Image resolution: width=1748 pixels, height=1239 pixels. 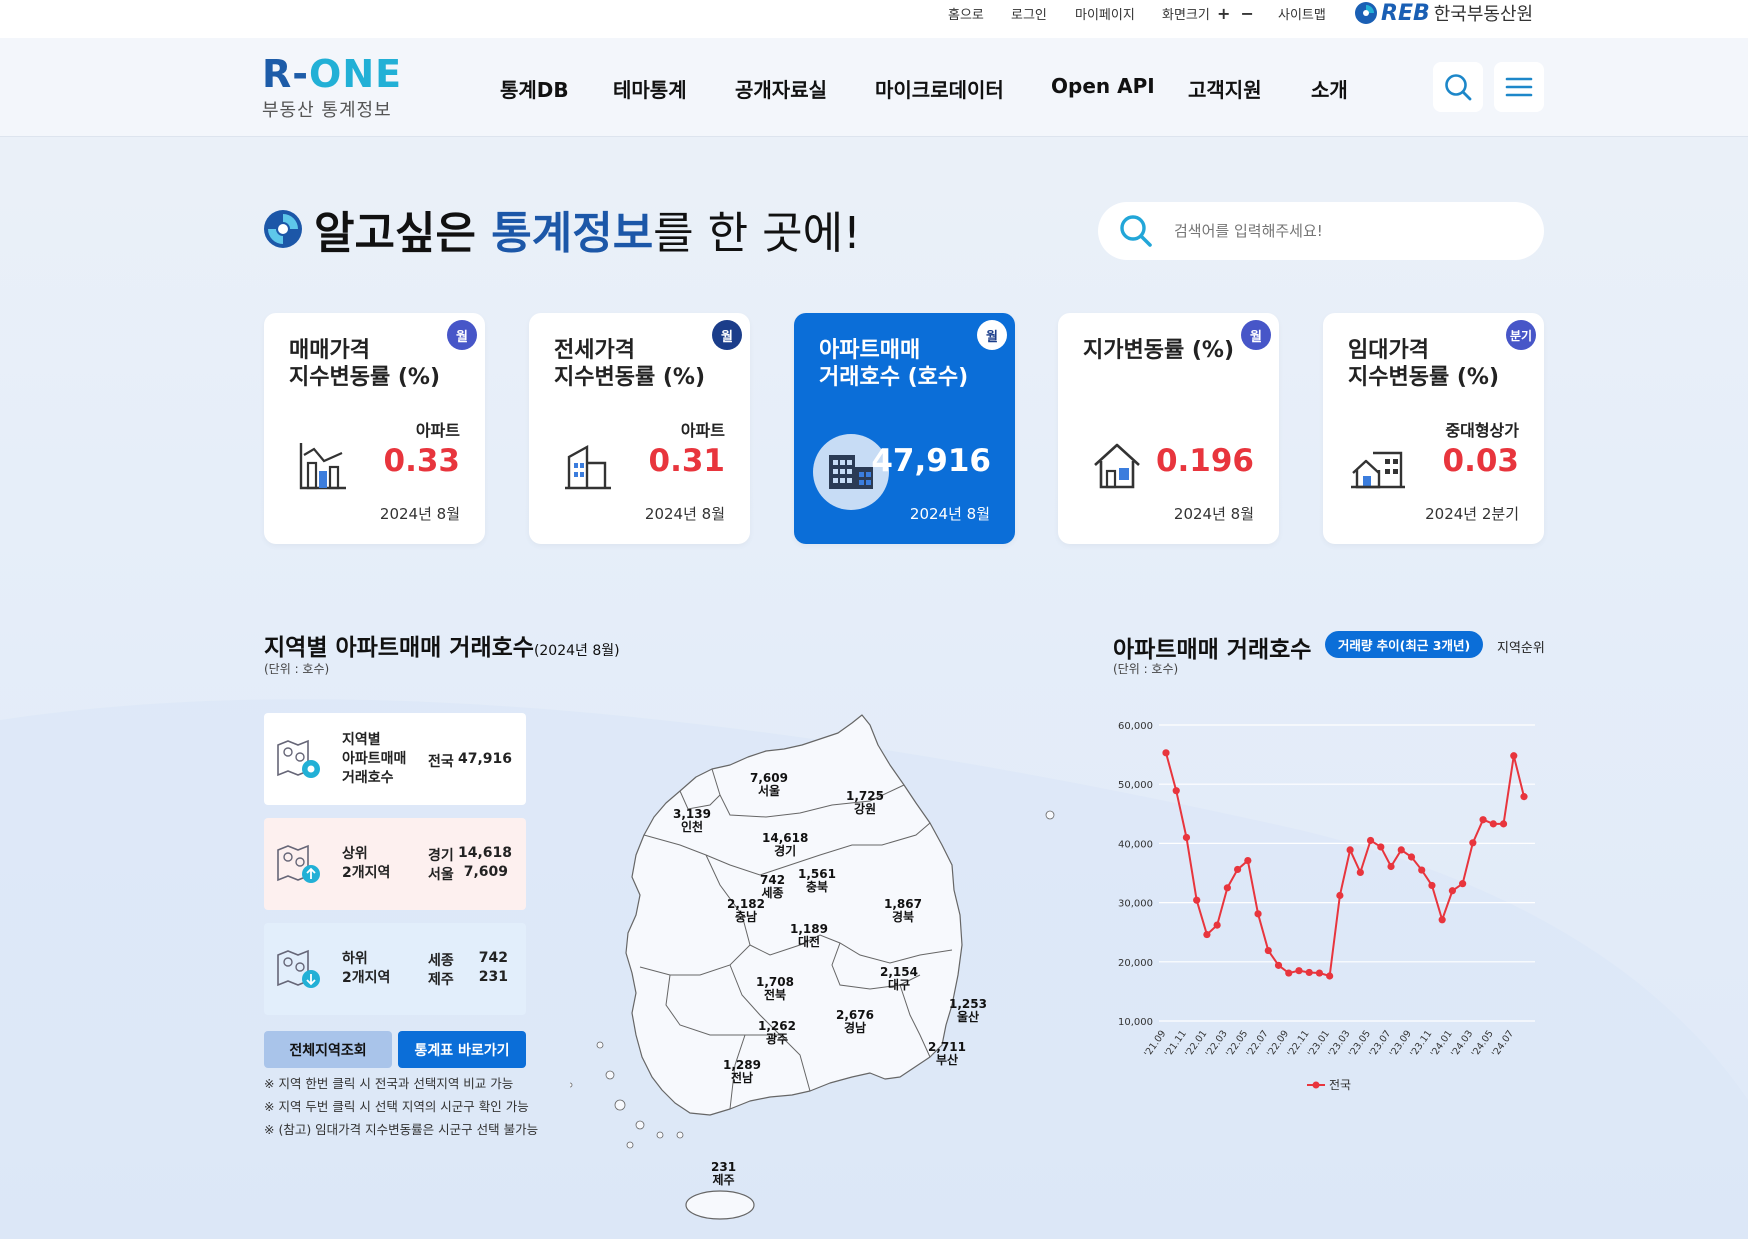 What do you see at coordinates (1029, 13) in the screenshot?
I see `login-link: 로그인` at bounding box center [1029, 13].